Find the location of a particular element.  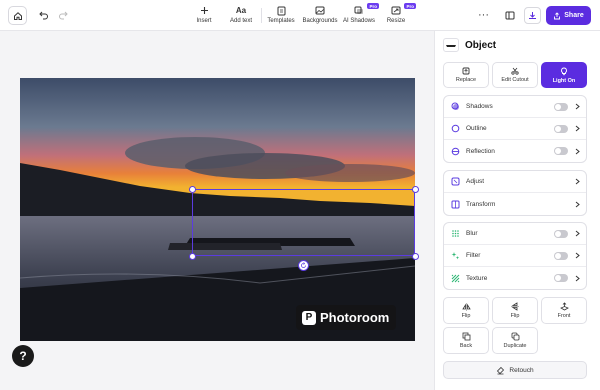

flip-vertical-label: Flip is located at coordinates (515, 316).